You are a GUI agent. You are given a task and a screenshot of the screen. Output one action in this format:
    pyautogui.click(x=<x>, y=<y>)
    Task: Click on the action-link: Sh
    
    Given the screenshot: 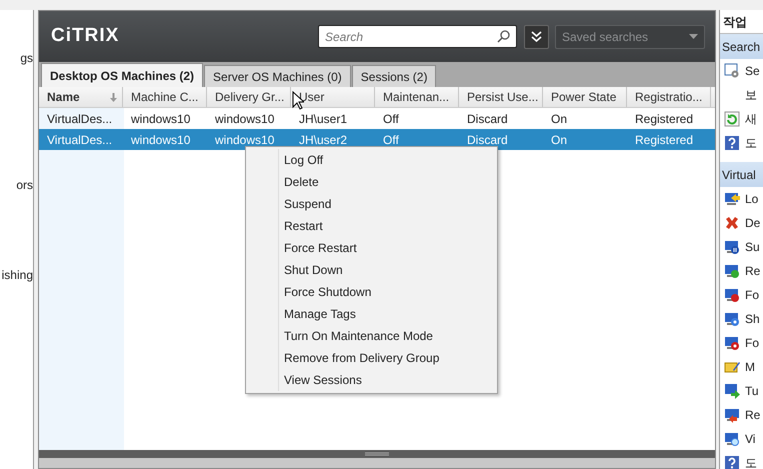 What is the action you would take?
    pyautogui.click(x=752, y=319)
    